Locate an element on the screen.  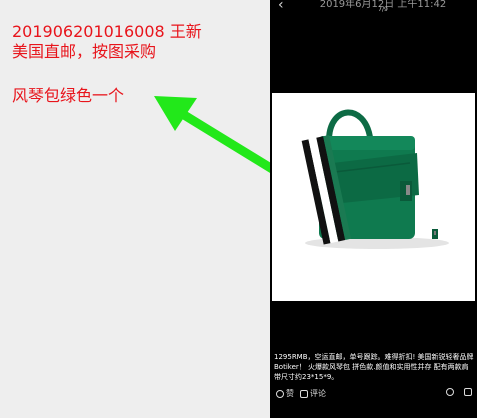
comment-button: 评论 is located at coordinates (313, 393).